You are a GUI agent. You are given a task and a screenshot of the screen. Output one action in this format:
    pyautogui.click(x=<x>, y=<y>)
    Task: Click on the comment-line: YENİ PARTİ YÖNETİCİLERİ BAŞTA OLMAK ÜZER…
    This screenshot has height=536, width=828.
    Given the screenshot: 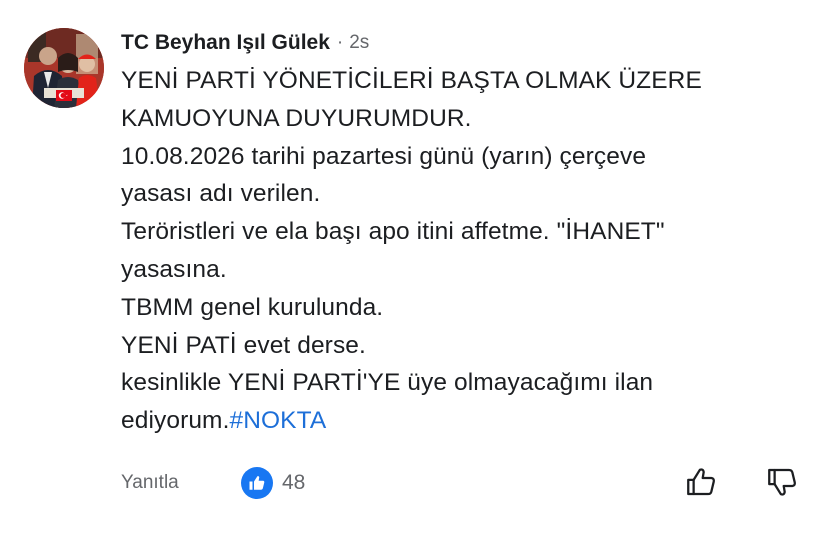 What is the action you would take?
    pyautogui.click(x=411, y=80)
    